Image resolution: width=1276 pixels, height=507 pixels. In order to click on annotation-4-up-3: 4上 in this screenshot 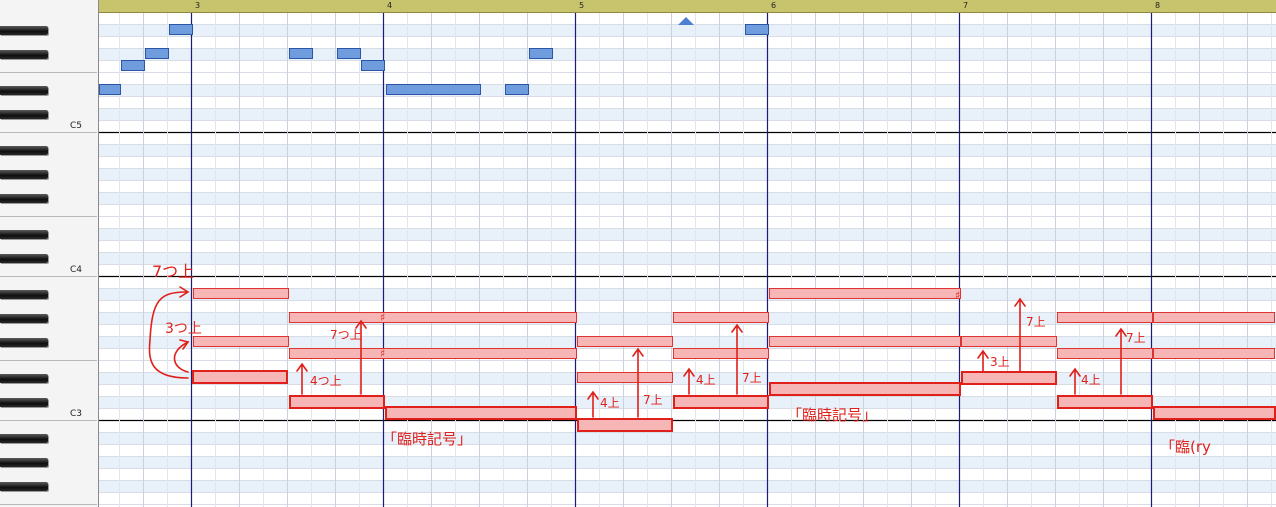, I will do `click(706, 380)`.